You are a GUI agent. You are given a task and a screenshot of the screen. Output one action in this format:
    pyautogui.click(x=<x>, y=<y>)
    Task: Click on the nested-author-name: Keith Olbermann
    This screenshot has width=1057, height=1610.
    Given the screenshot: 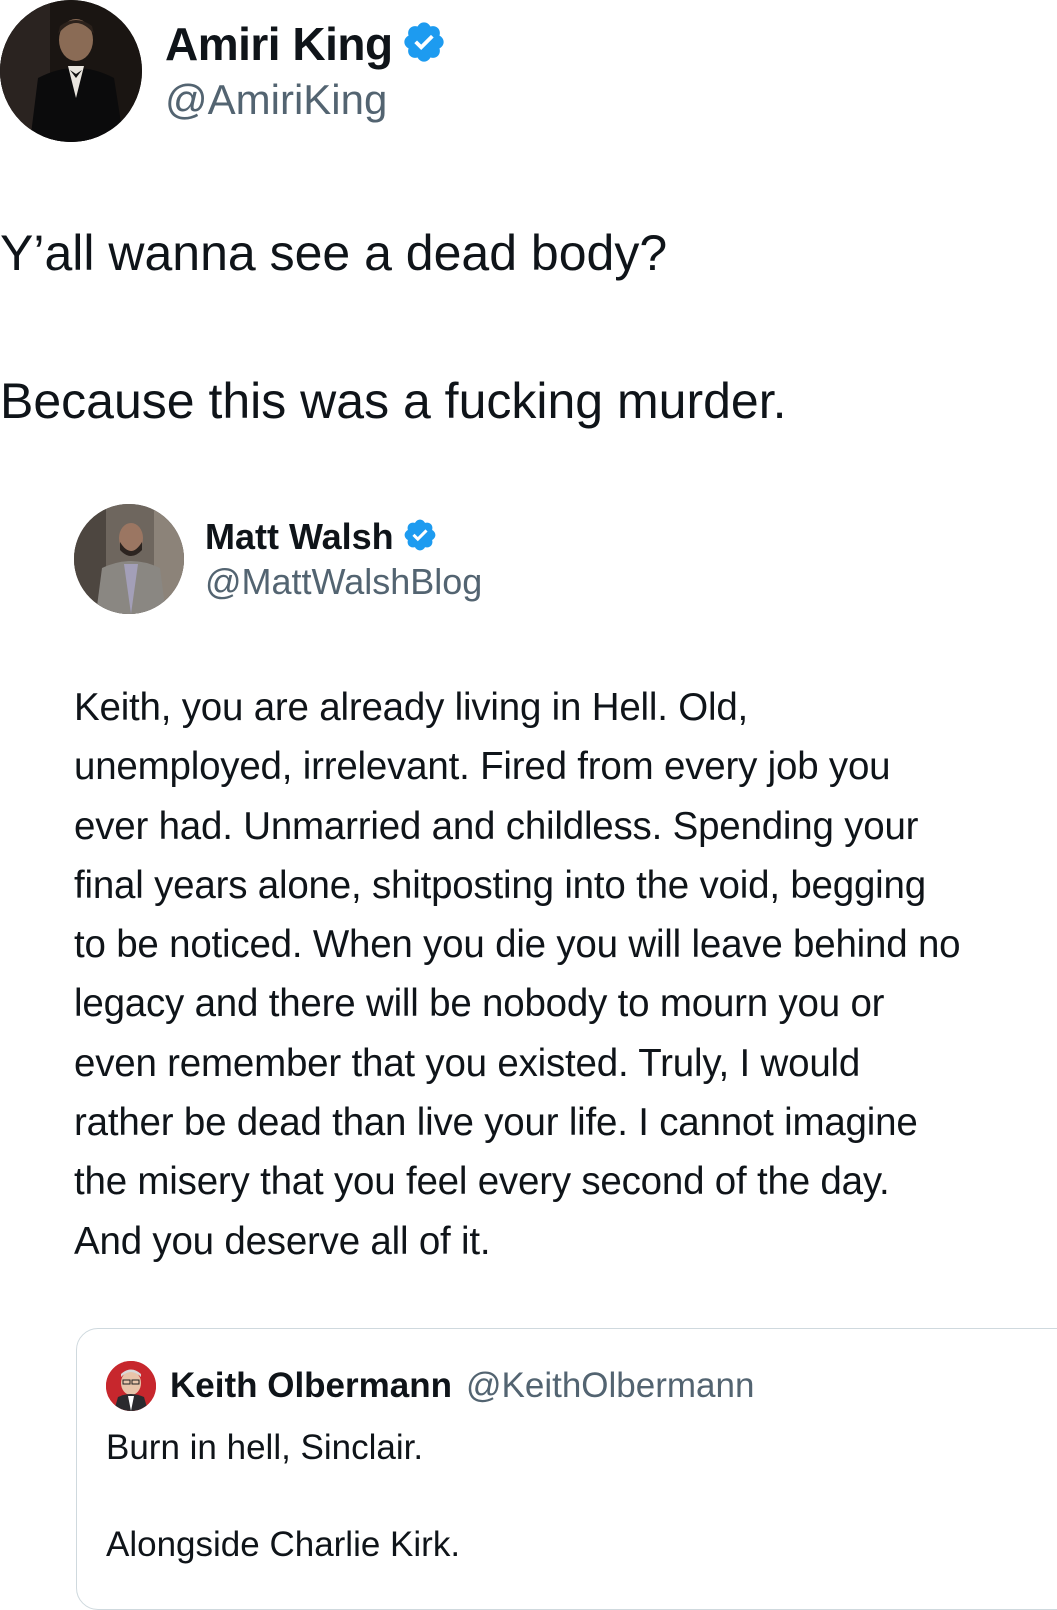 What is the action you would take?
    pyautogui.click(x=311, y=1386)
    